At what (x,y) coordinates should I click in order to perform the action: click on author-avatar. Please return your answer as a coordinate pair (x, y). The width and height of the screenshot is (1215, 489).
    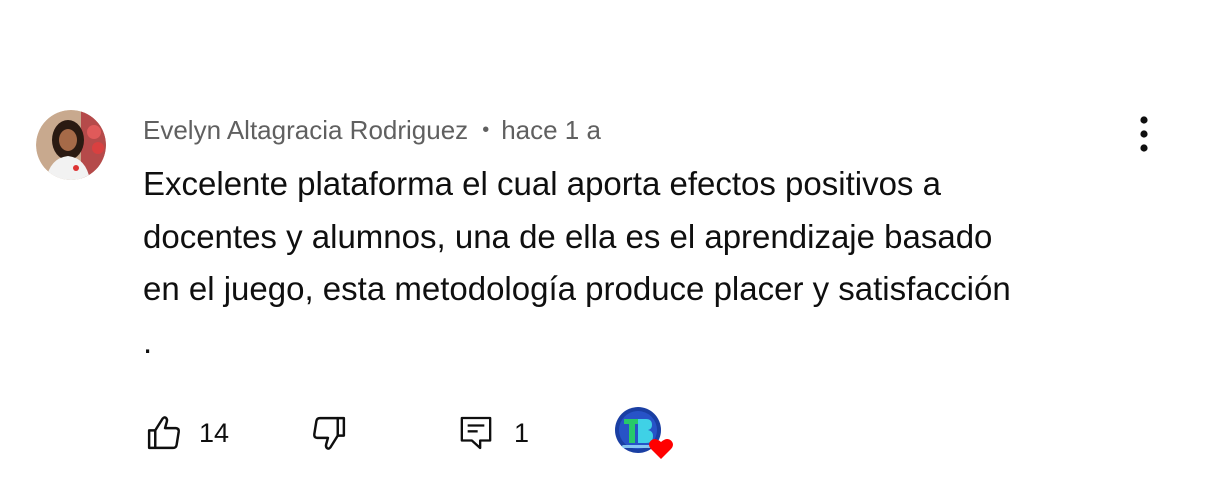
    Looking at the image, I should click on (71, 145).